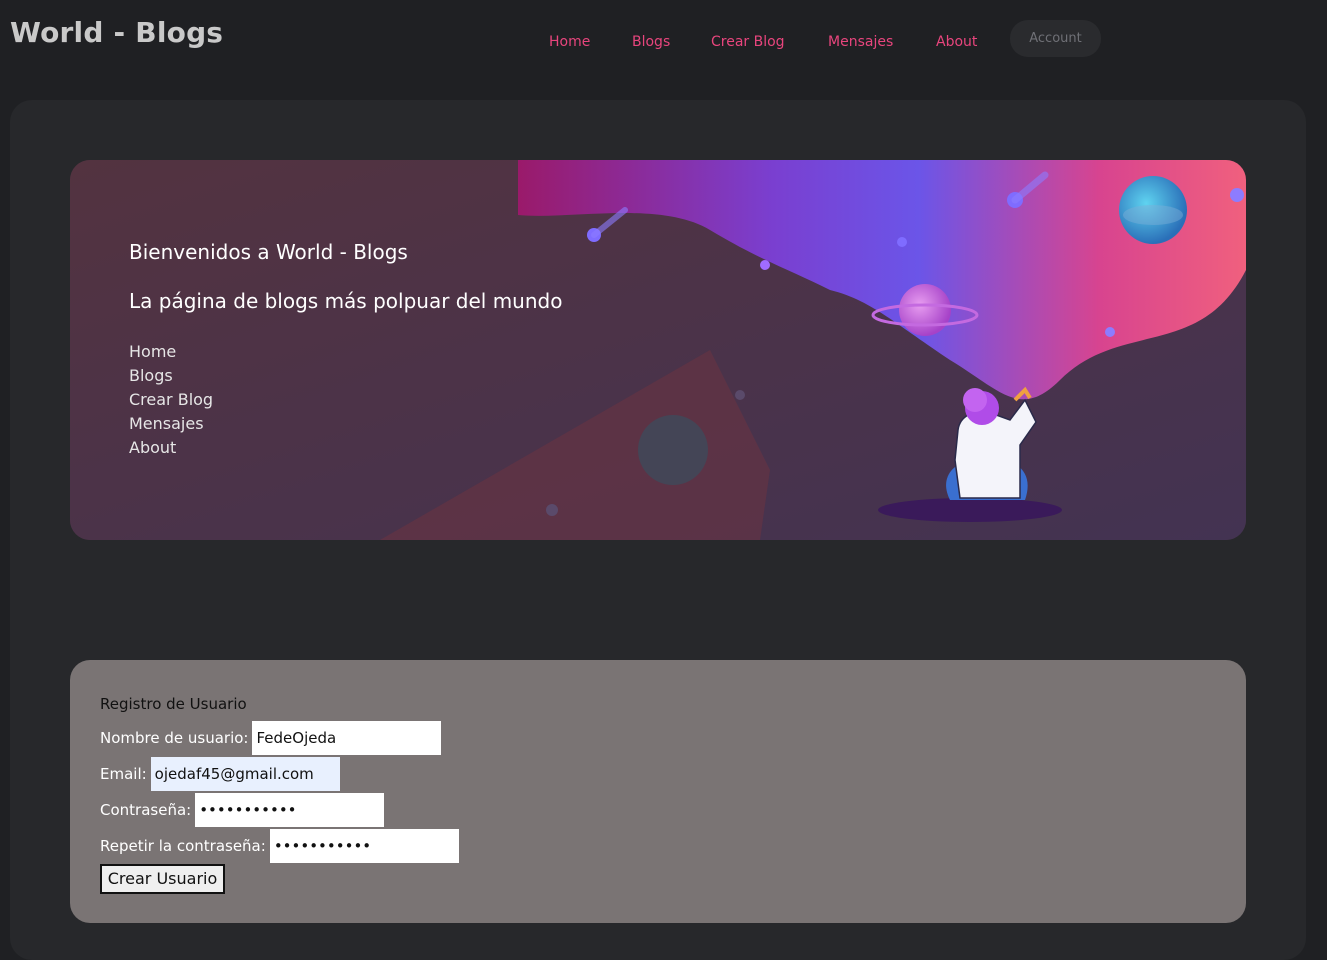  I want to click on nav-home-link: Home, so click(569, 42).